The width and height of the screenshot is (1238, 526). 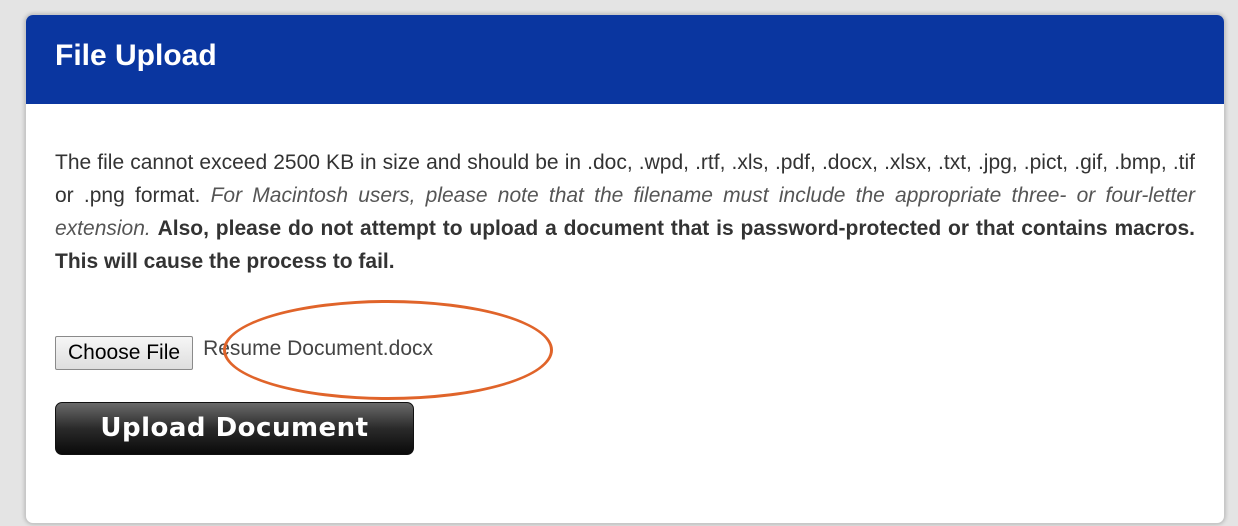 I want to click on choose-file-button: Choose File, so click(x=124, y=353).